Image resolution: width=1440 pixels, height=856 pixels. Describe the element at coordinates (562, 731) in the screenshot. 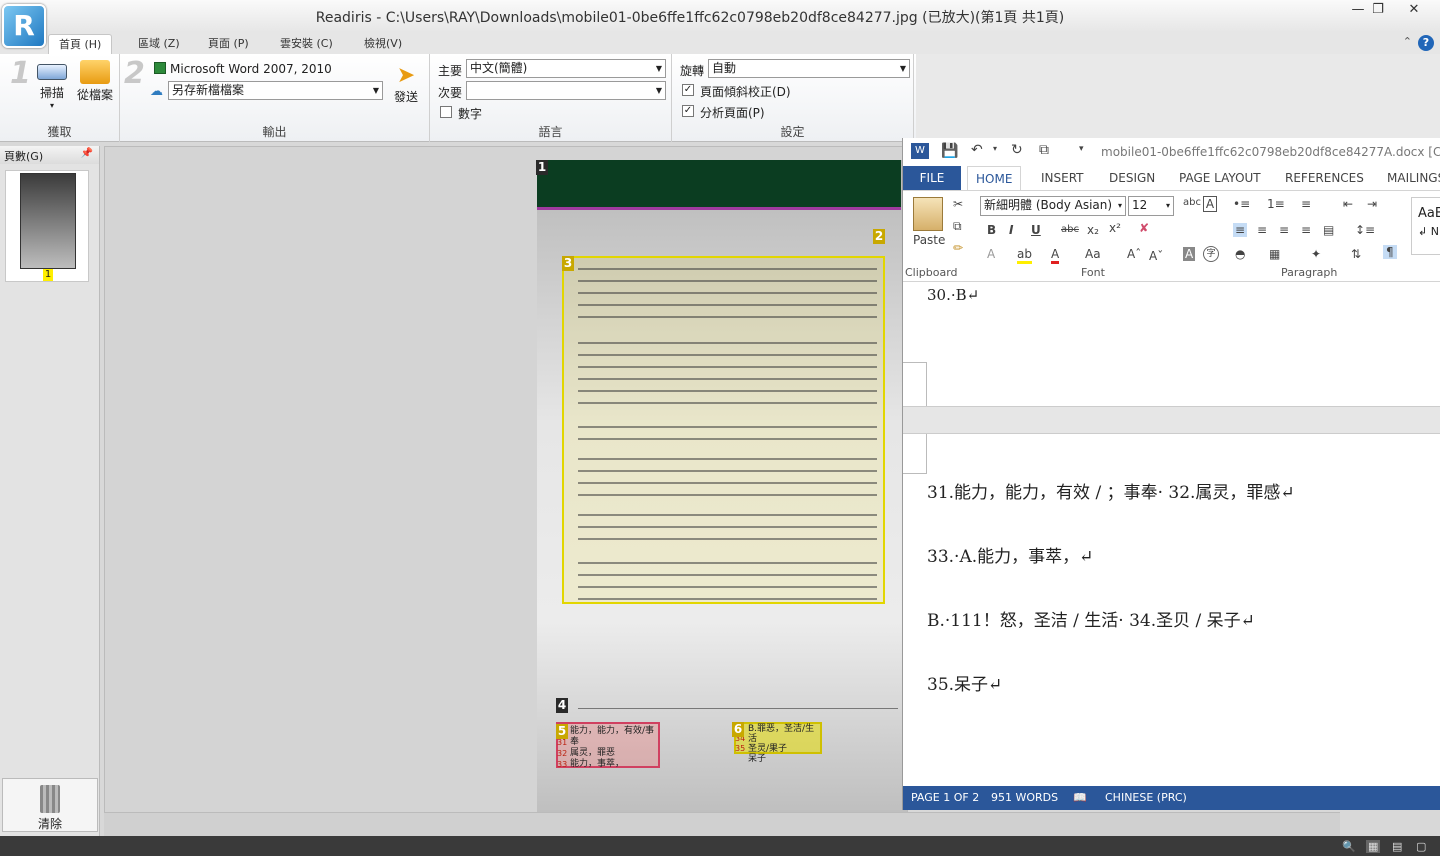

I see `zone-number: 5` at that location.